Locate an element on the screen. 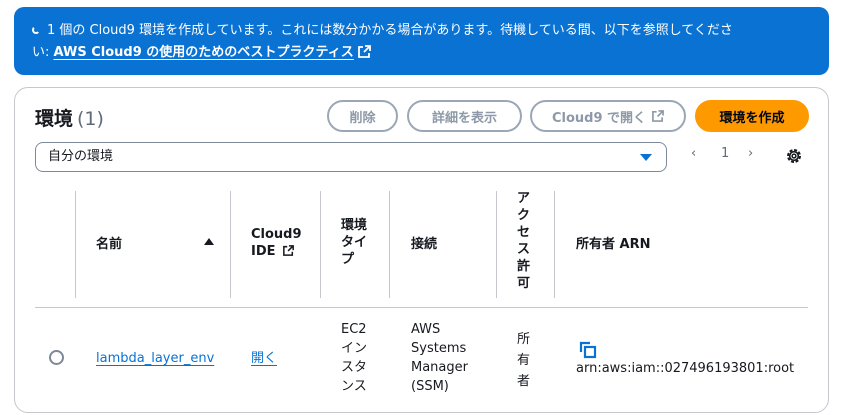  gear-icon is located at coordinates (794, 156).